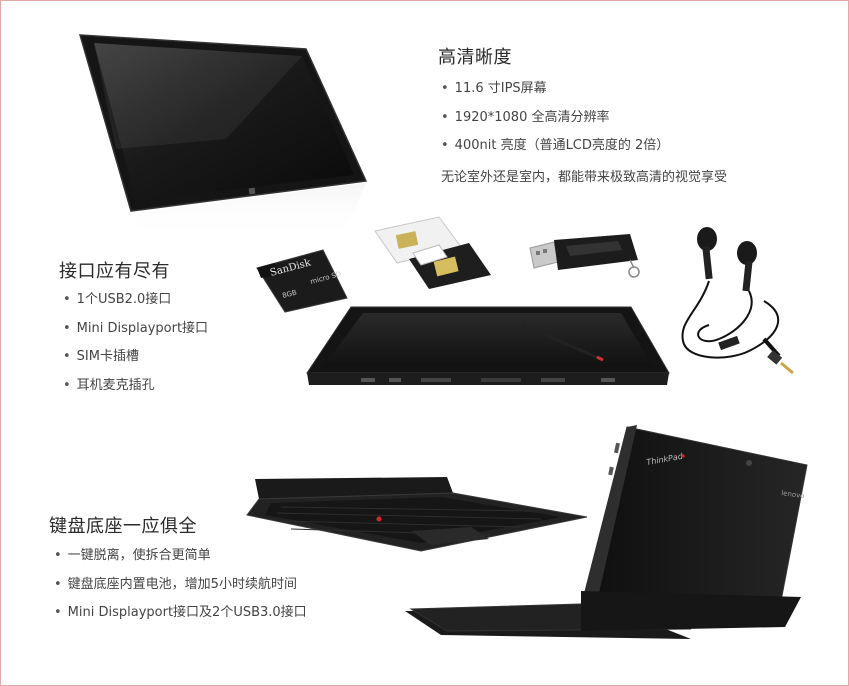 This screenshot has width=849, height=686. Describe the element at coordinates (123, 526) in the screenshot. I see `dock-title: 键盘底座一应俱全` at that location.